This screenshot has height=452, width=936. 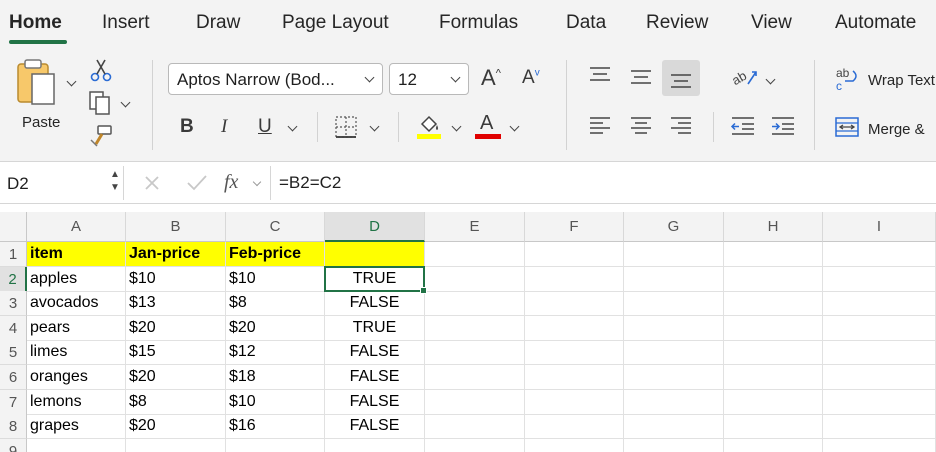 I want to click on name-box: D2, so click(x=62, y=183).